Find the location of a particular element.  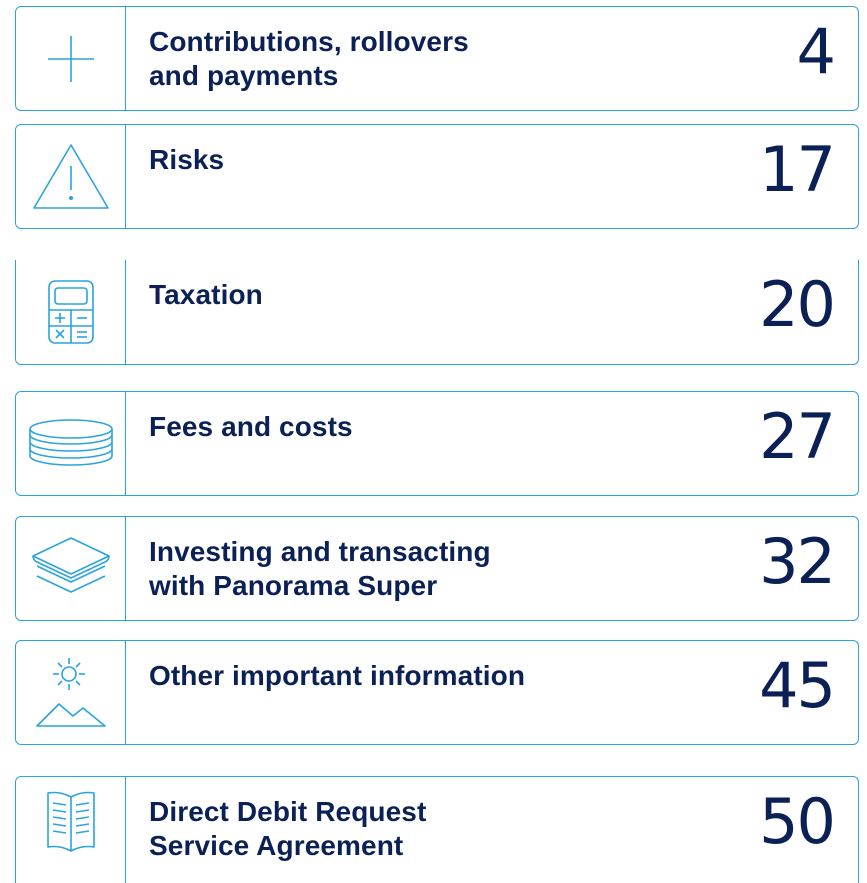

toc-item-title: Other important information is located at coordinates (337, 675).